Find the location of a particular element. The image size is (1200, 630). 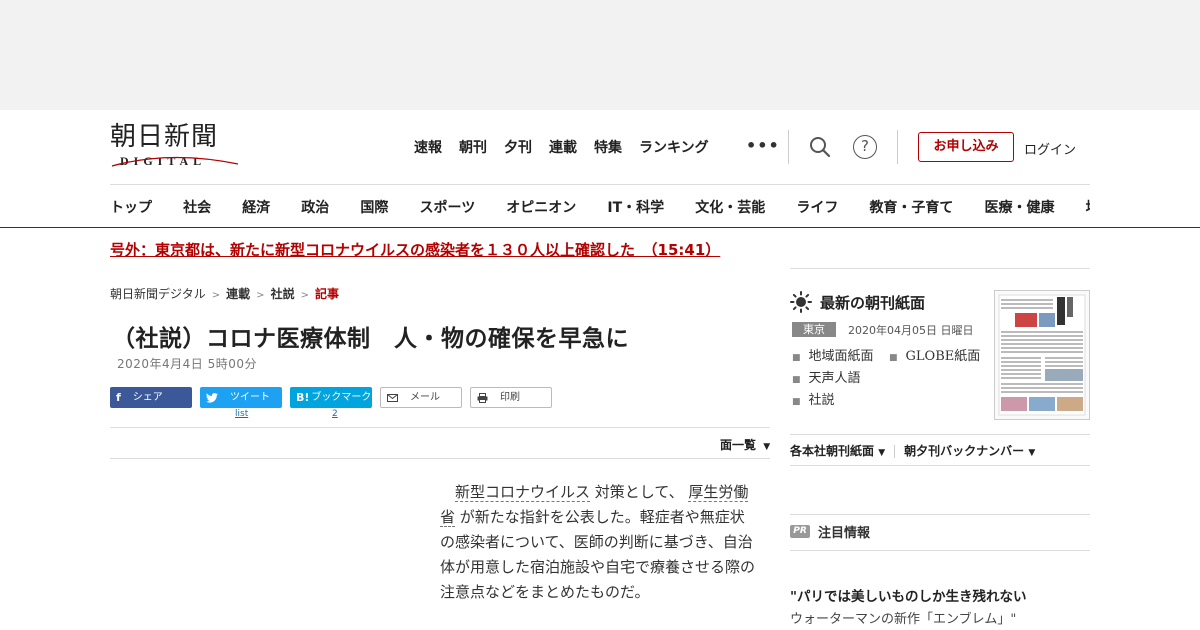

category-opinion: オピニオン is located at coordinates (541, 207).